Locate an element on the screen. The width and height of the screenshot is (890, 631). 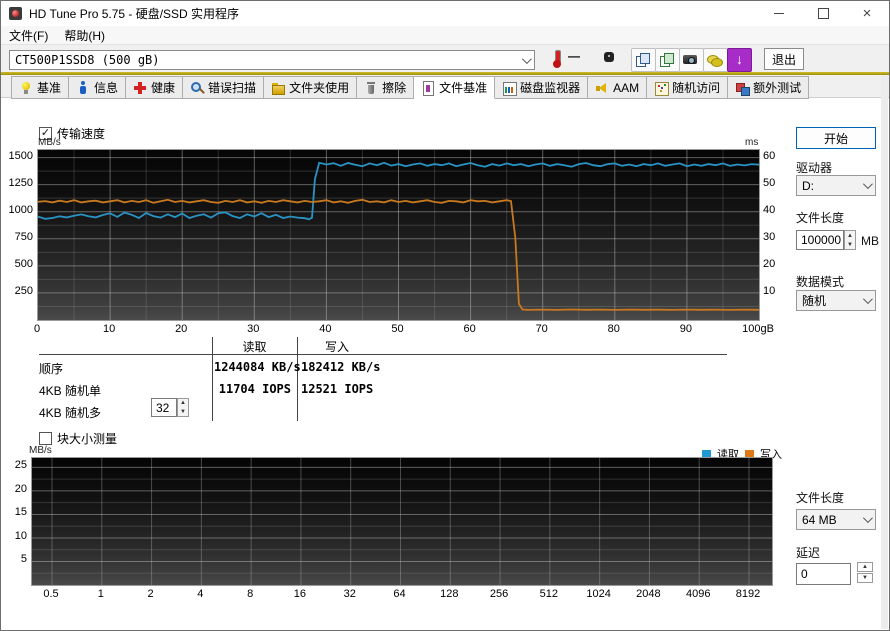
row-label-4kb-single: 4KB 随机单 is located at coordinates (70, 391).